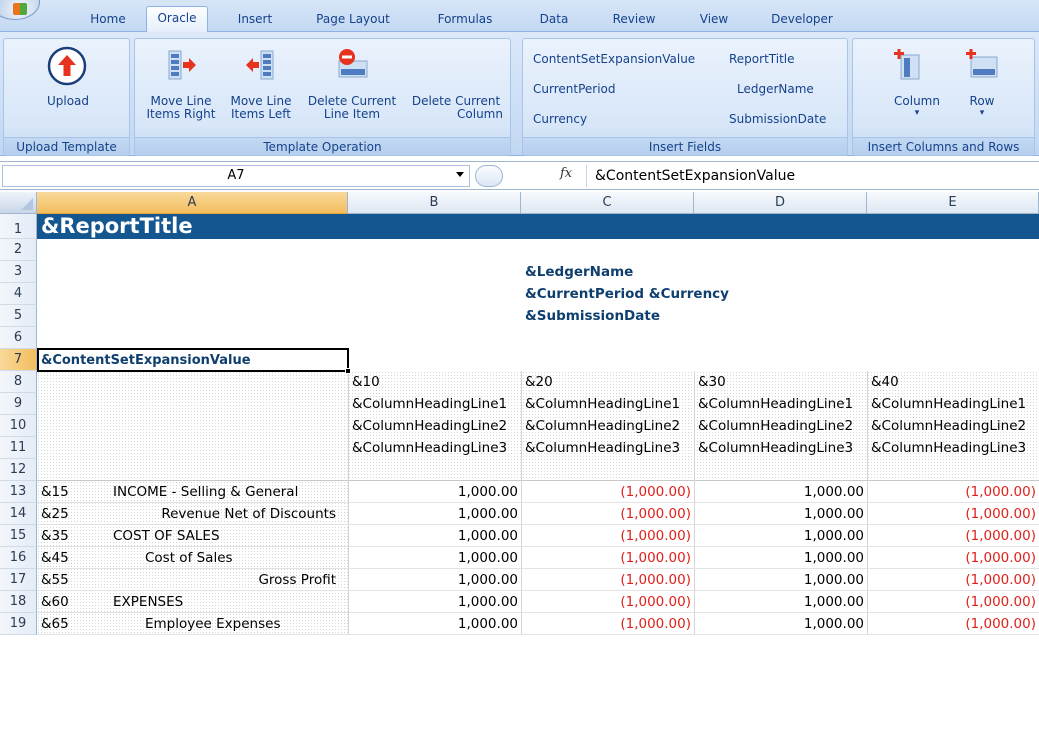  What do you see at coordinates (166, 536) in the screenshot?
I see `line-item-label: COST OF SALES` at bounding box center [166, 536].